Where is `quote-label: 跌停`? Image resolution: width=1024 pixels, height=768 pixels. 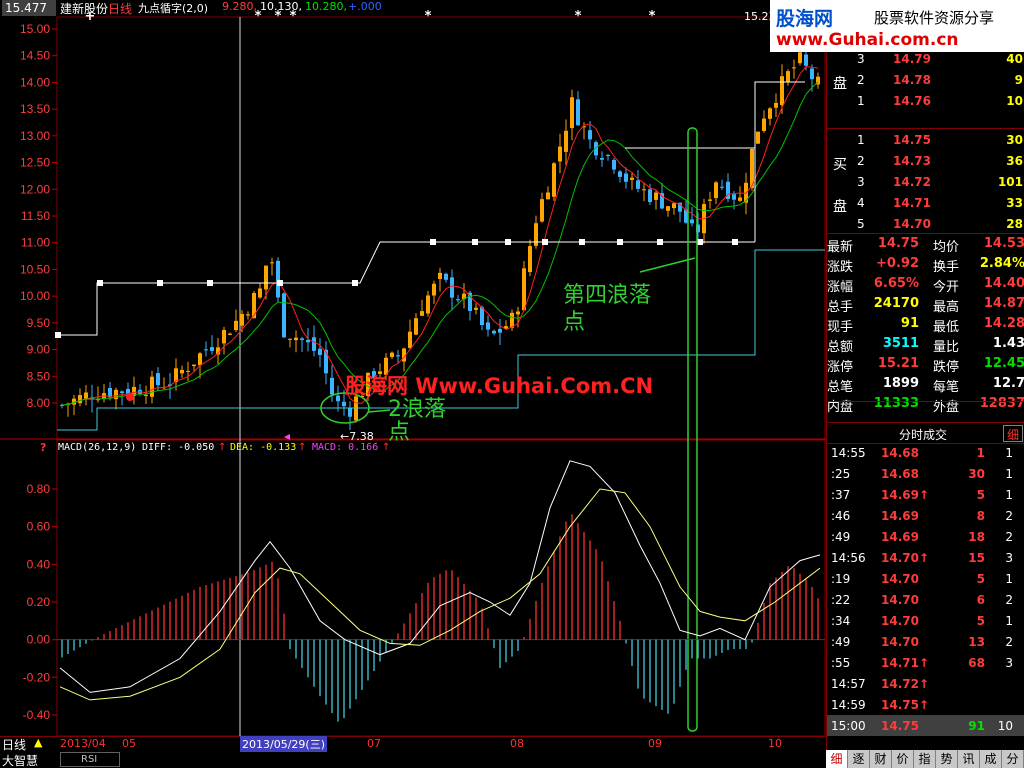 quote-label: 跌停 is located at coordinates (946, 367).